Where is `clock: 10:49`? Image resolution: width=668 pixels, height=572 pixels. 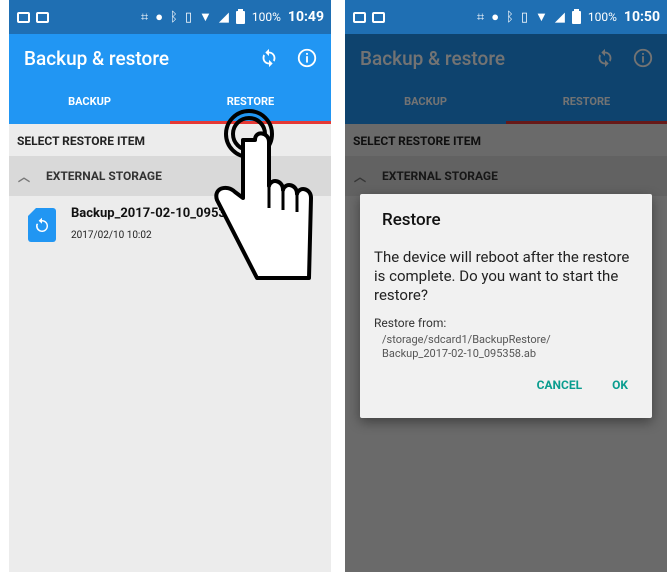
clock: 10:49 is located at coordinates (305, 17).